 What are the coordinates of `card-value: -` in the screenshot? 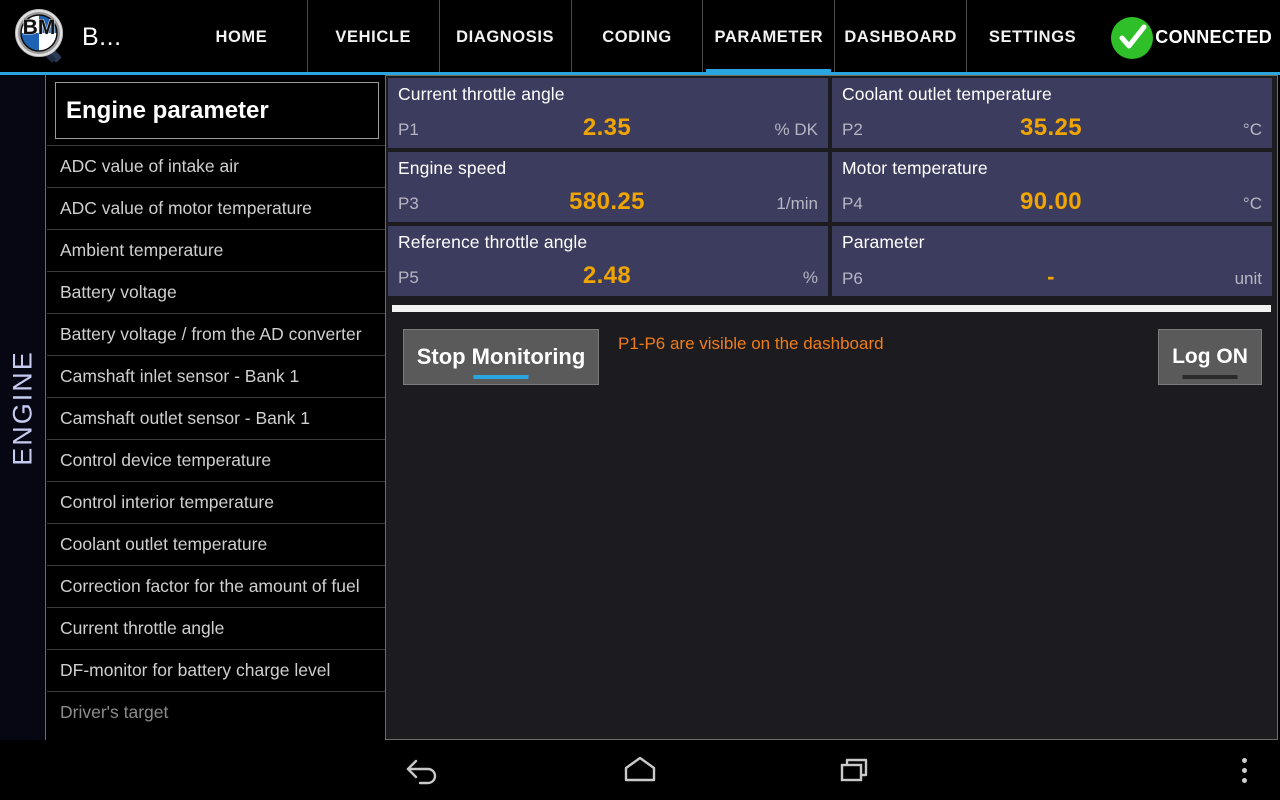 It's located at (1051, 276).